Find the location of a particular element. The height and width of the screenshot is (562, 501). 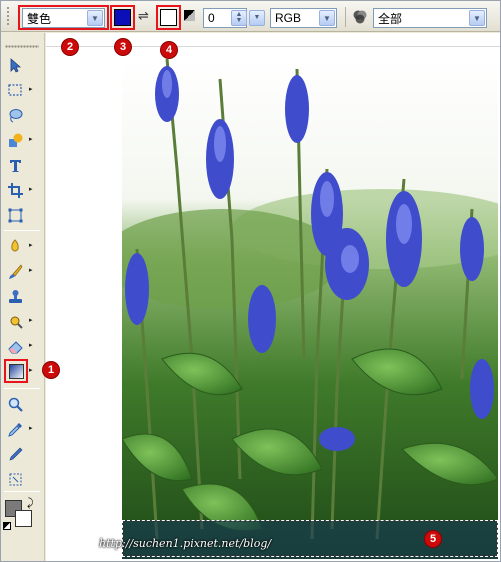

options-toolbar: 雙色 ▼ ⇌ 0 ▲ ▼ ▼ RGB ▼ 全部 ▼ is located at coordinates (250, 16).